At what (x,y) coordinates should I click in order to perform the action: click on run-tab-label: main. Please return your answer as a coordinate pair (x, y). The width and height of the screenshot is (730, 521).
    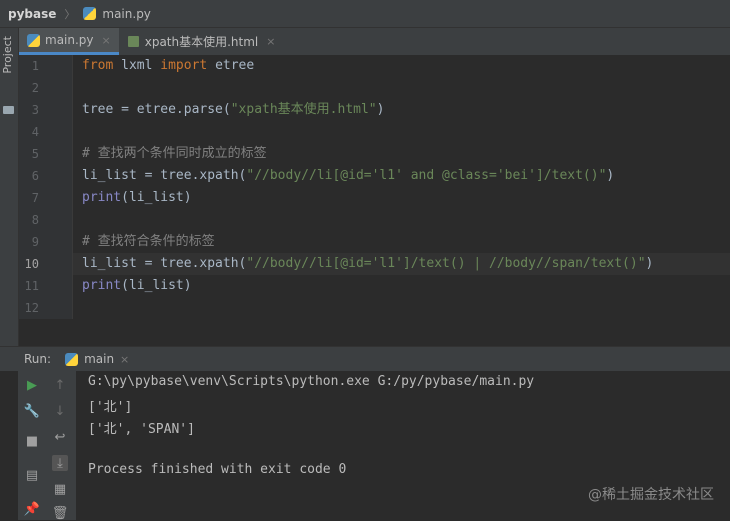
    Looking at the image, I should click on (99, 359).